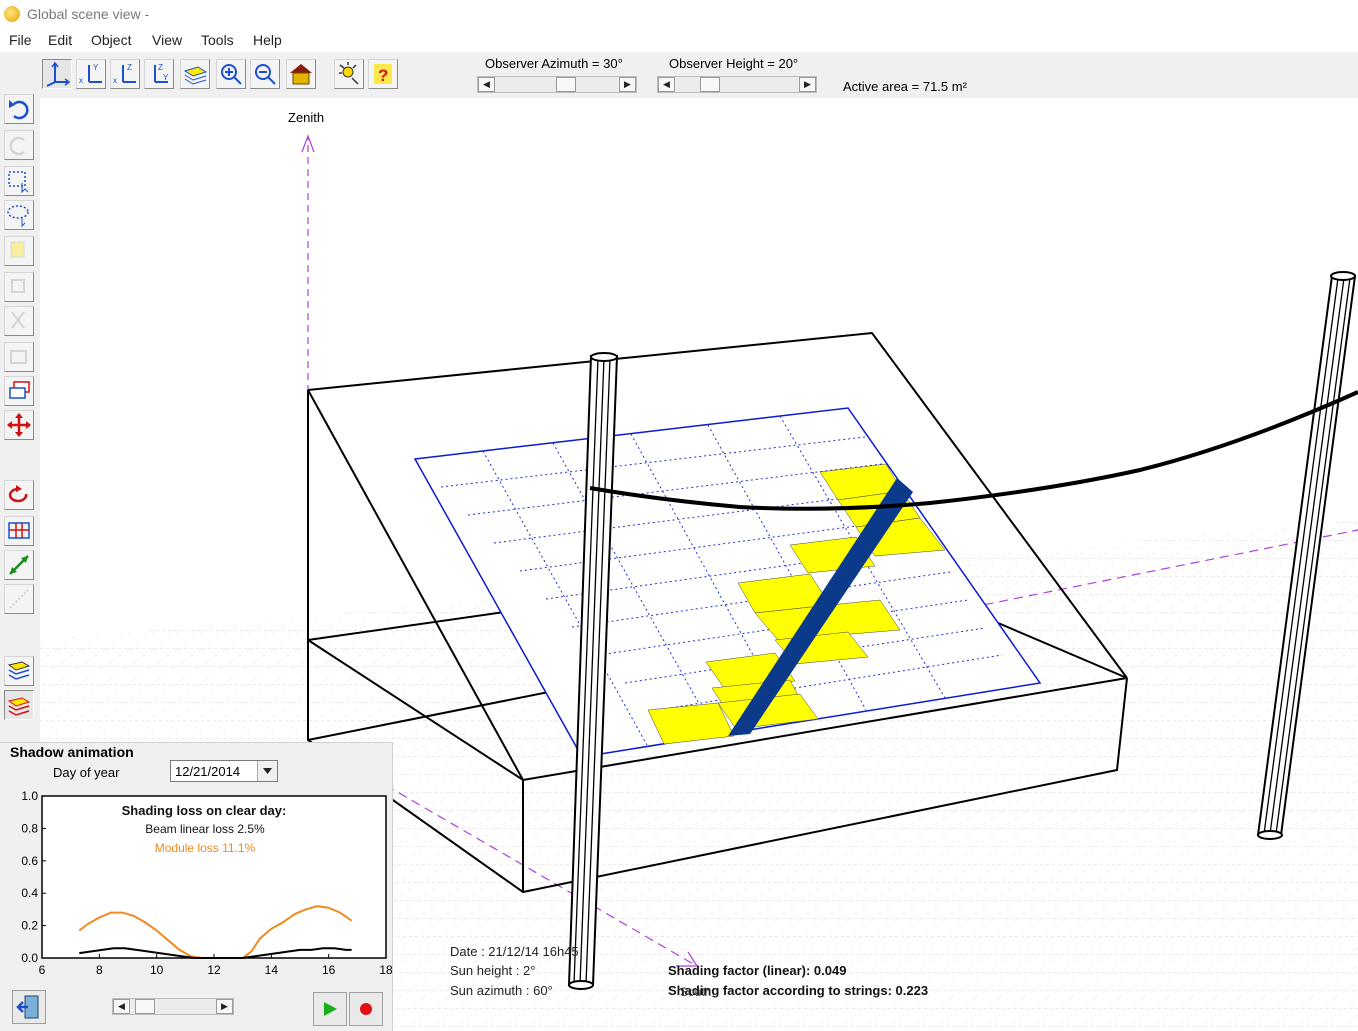  I want to click on view-xy-icon: xY, so click(90, 74).